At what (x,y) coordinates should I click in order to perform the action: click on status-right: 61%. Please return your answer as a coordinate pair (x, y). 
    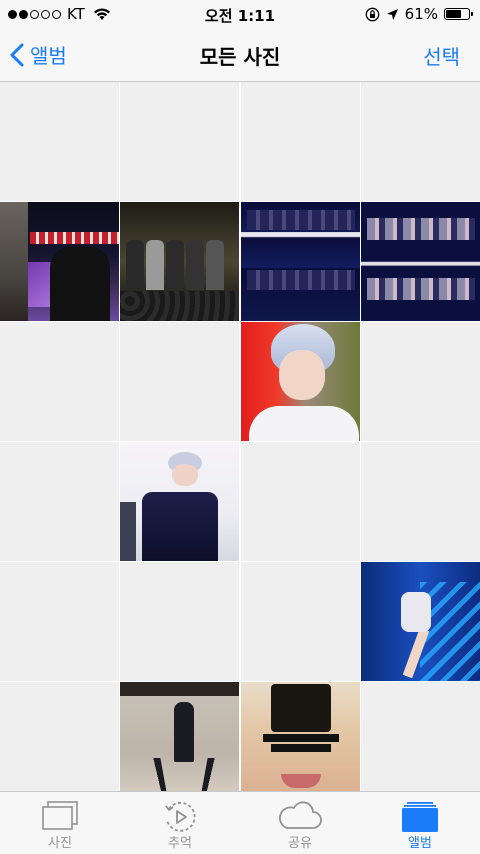
    Looking at the image, I should click on (419, 14).